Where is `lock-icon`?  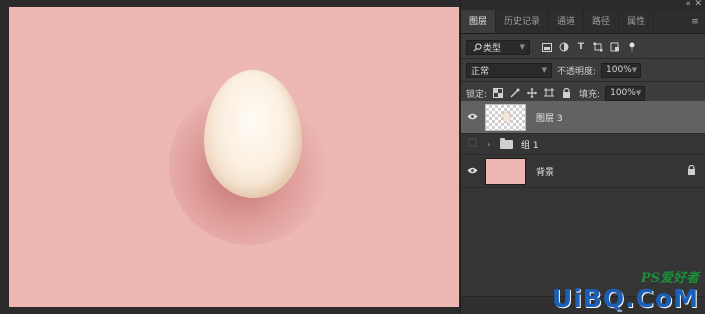 lock-icon is located at coordinates (691, 171).